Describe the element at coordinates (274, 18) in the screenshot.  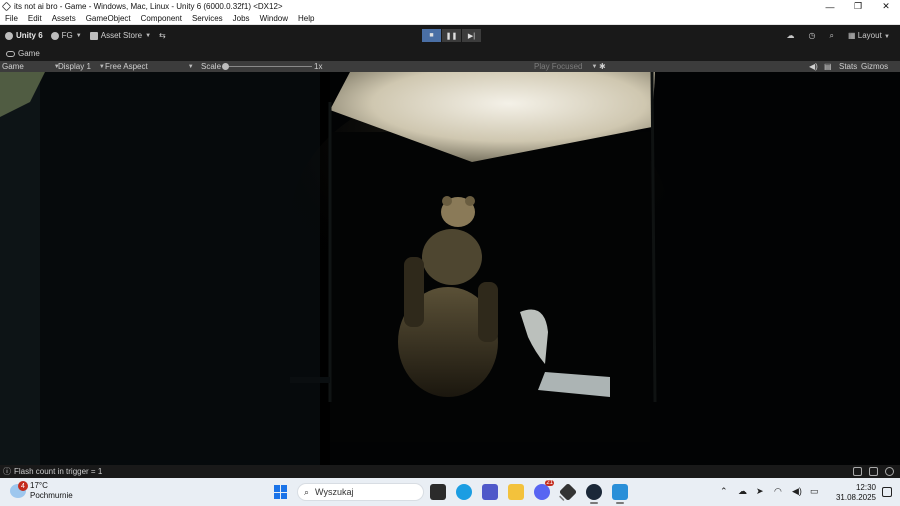
I see `menu-window: Window` at that location.